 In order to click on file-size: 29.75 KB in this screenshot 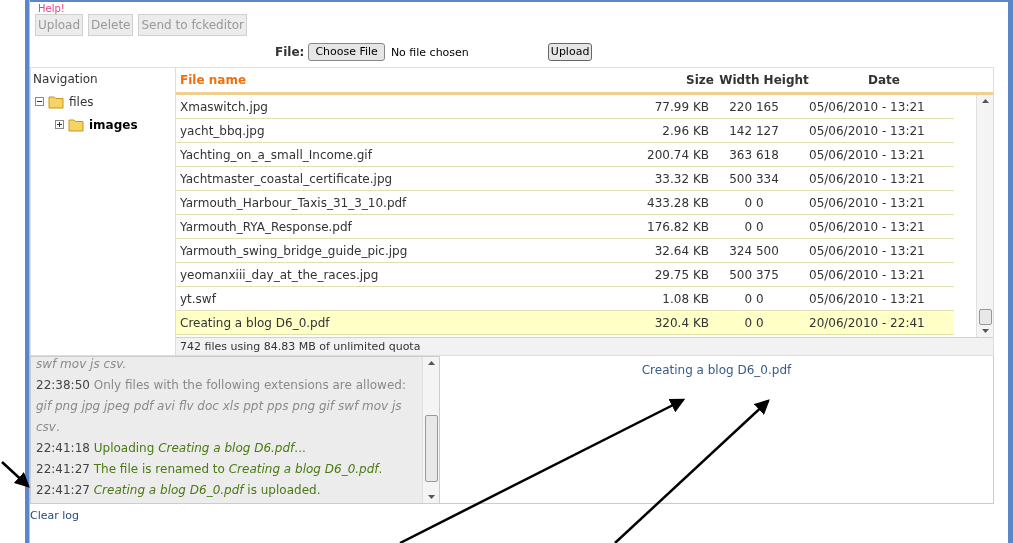, I will do `click(681, 275)`.